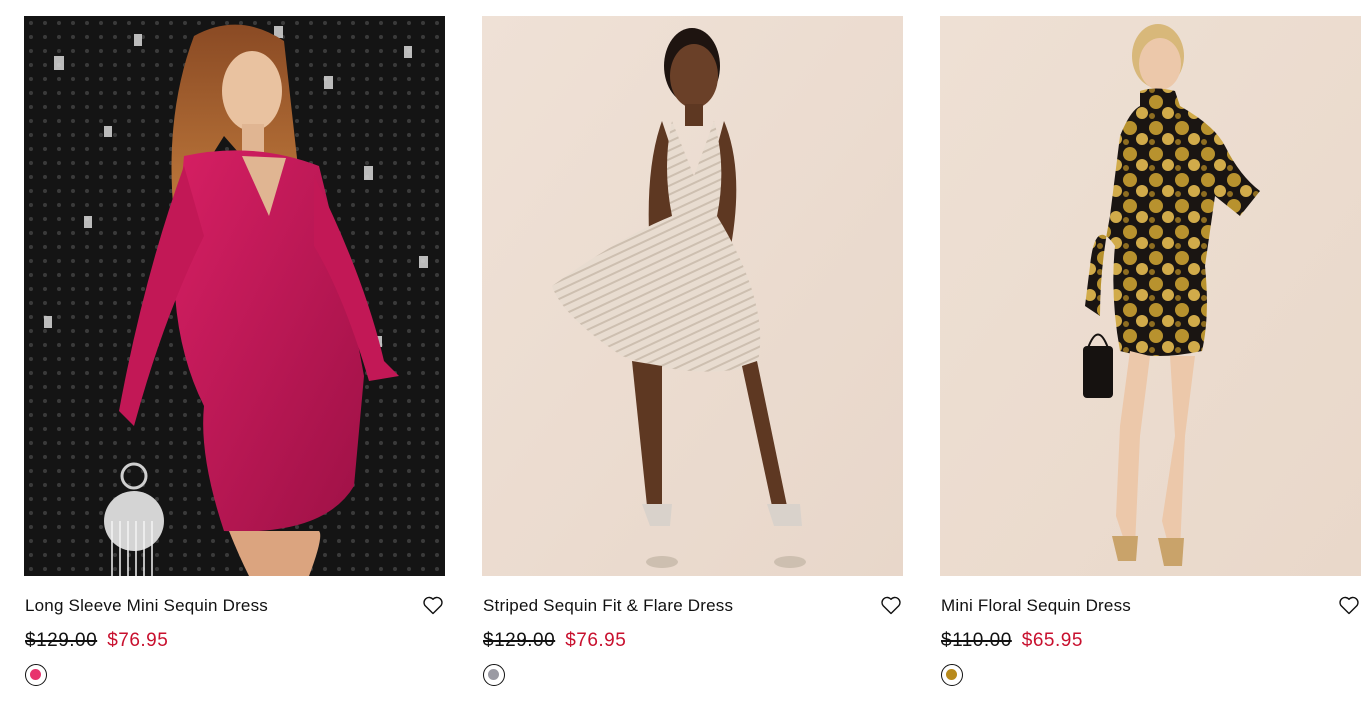  I want to click on price-row: $110.00 $65.95, so click(1012, 641).